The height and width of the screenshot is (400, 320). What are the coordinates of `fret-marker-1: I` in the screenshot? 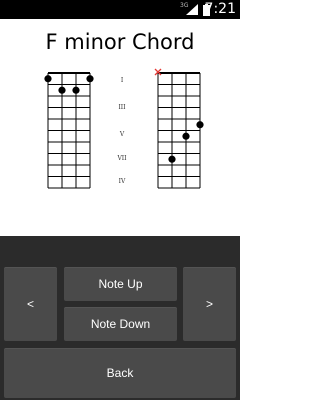 It's located at (122, 80).